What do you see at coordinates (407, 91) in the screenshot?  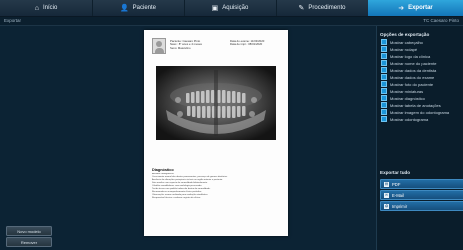 I see `option-label: Mostrar miniaturas` at bounding box center [407, 91].